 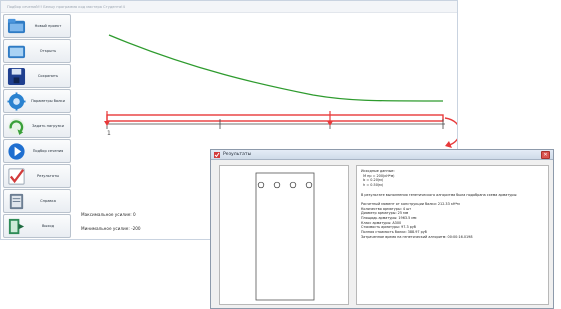 I want to click on moment-arrow, so click(x=450, y=131).